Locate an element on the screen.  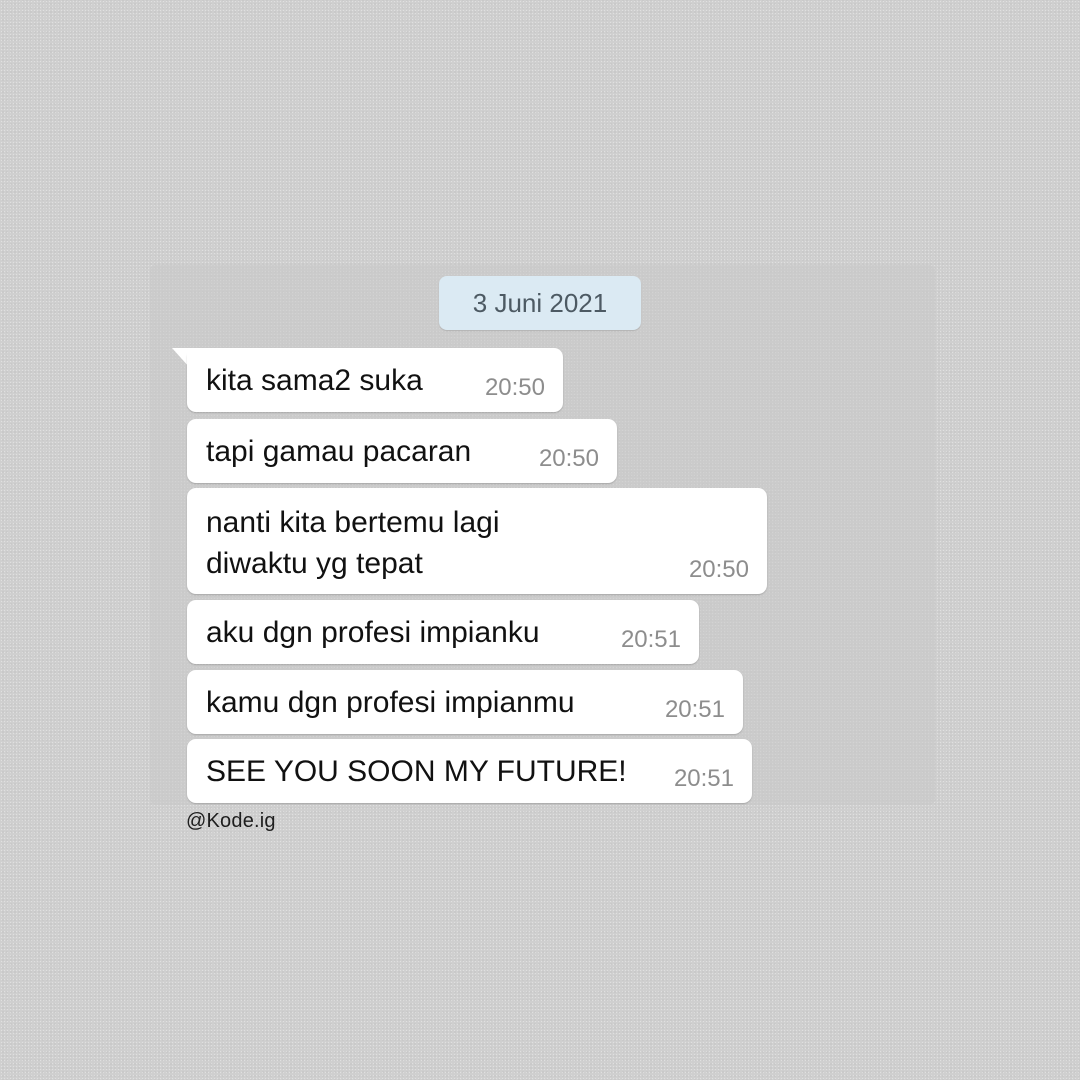
message-bubble: kita sama2 suka 20:50 is located at coordinates (375, 380).